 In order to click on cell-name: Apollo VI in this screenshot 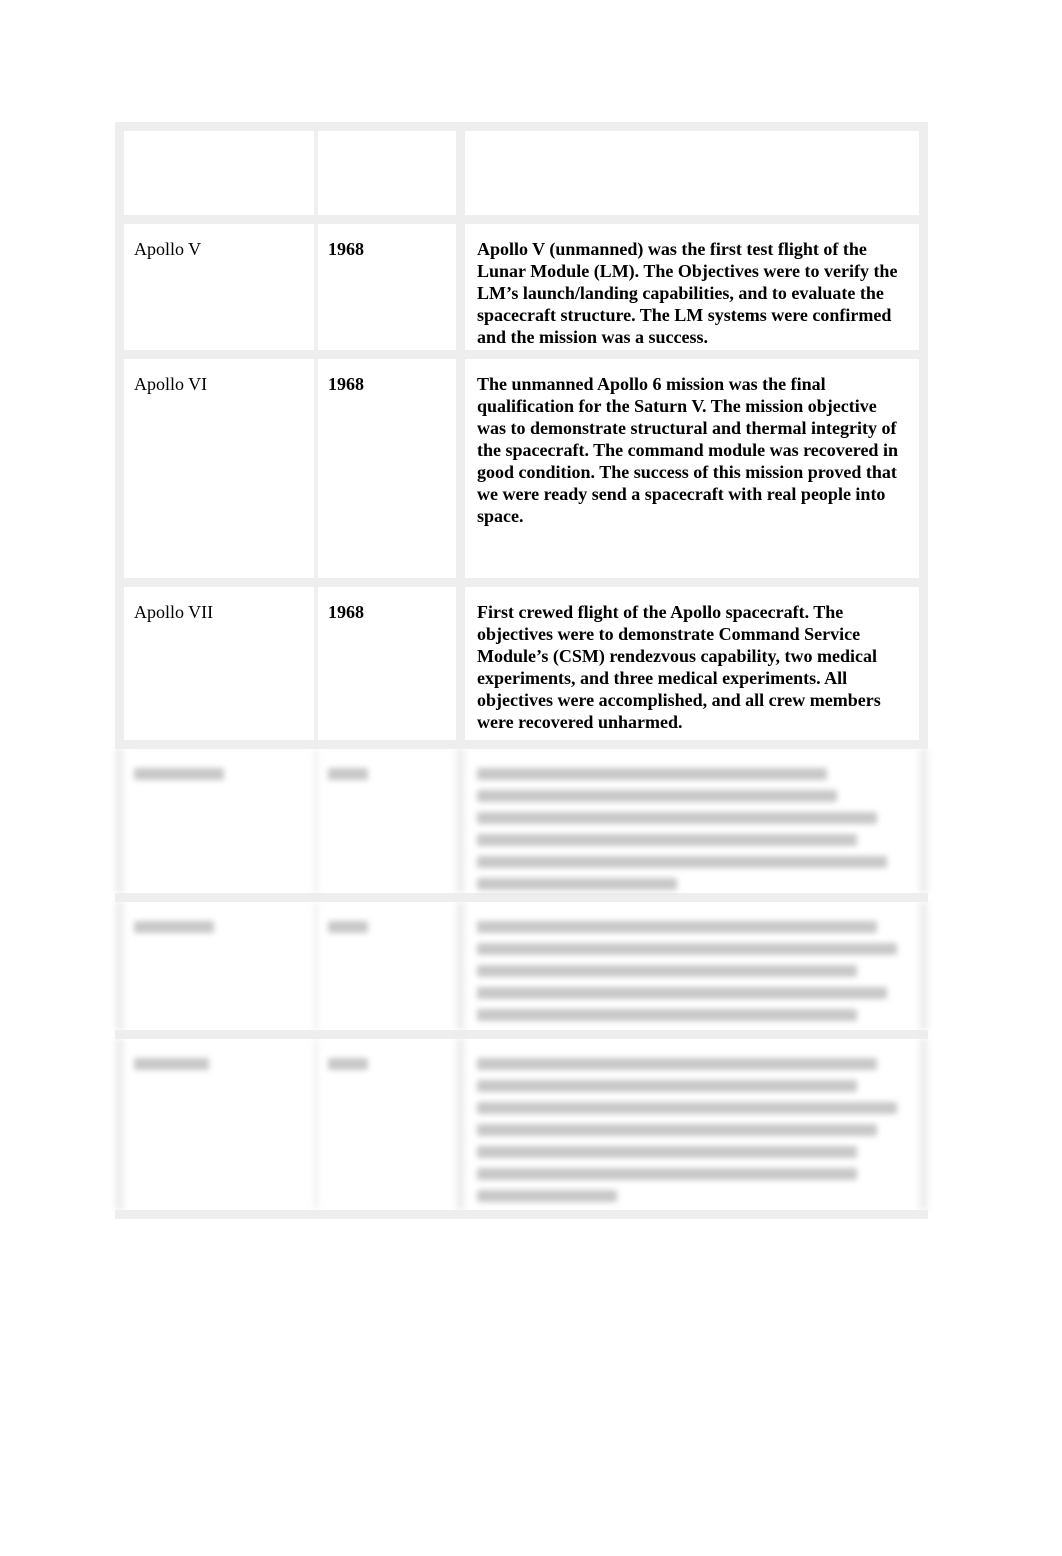, I will do `click(216, 468)`.